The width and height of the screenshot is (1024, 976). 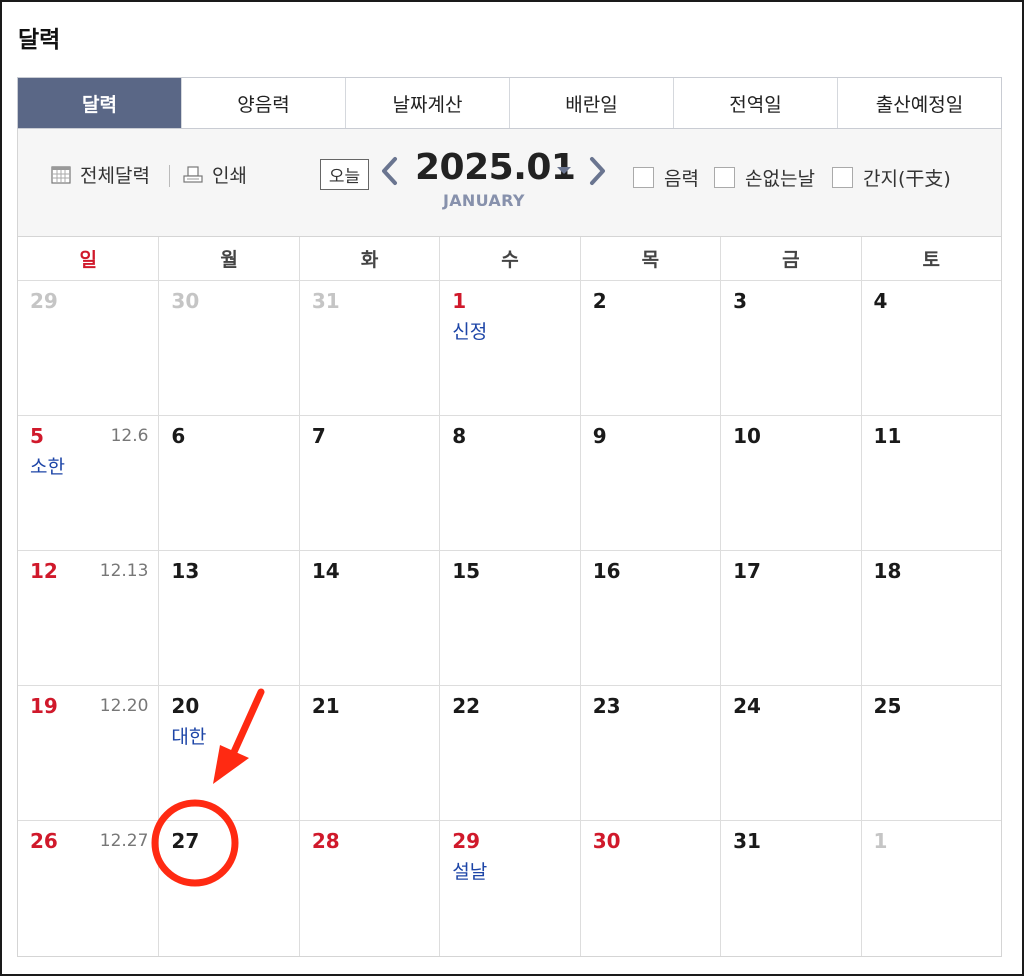 What do you see at coordinates (564, 170) in the screenshot?
I see `month-dropdown-caret-icon` at bounding box center [564, 170].